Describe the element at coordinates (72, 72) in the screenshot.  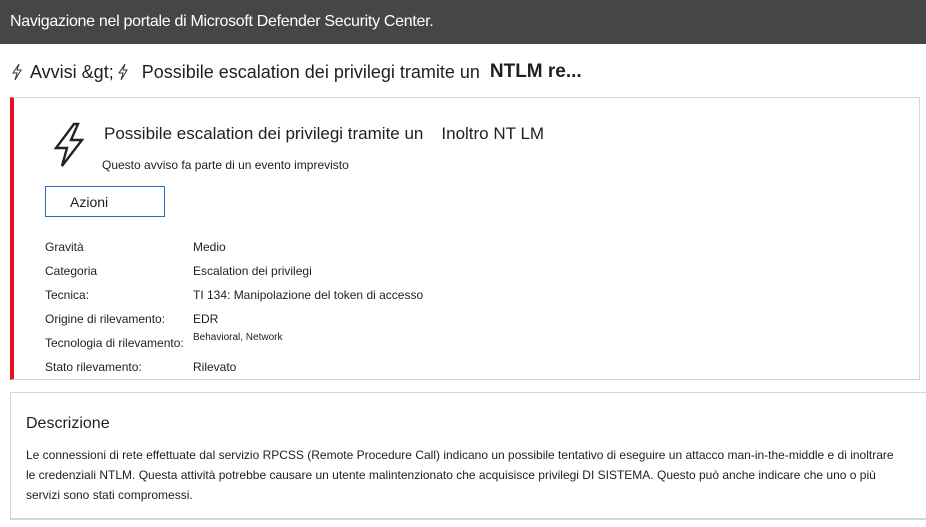
I see `breadcrumb-alerts-link: Avvisi &gt;` at that location.